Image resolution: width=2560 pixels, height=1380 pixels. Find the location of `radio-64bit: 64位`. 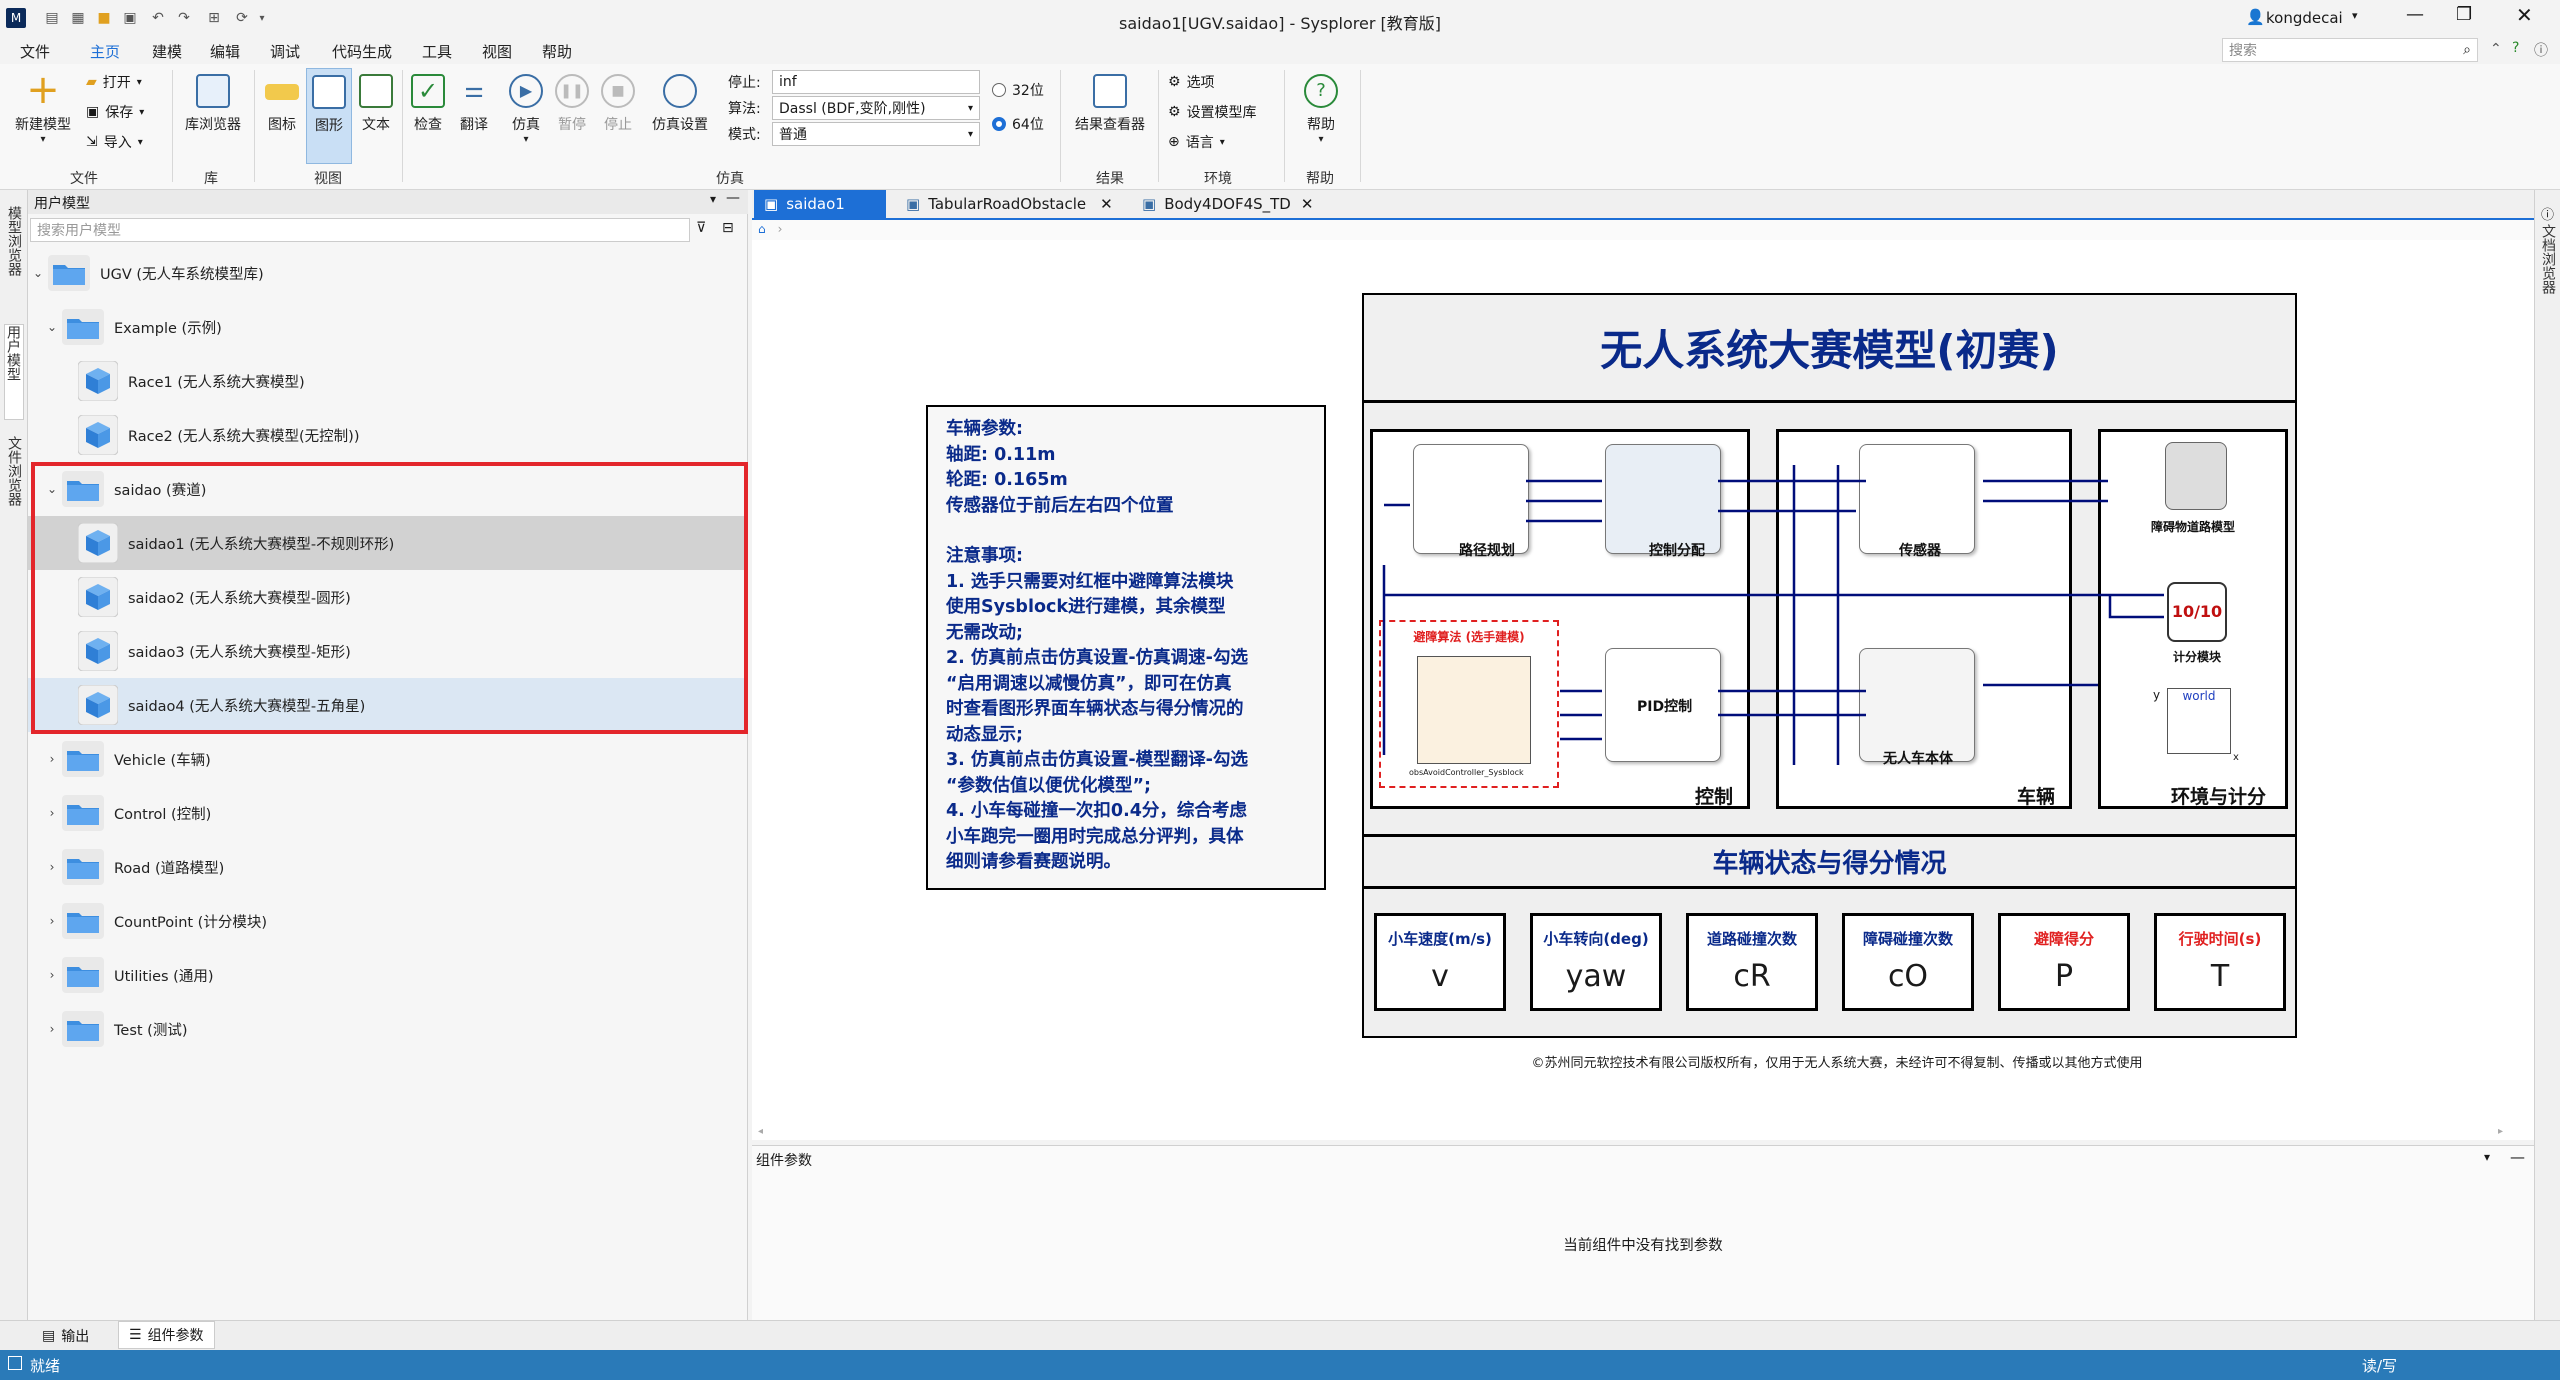

radio-64bit: 64位 is located at coordinates (1018, 124).